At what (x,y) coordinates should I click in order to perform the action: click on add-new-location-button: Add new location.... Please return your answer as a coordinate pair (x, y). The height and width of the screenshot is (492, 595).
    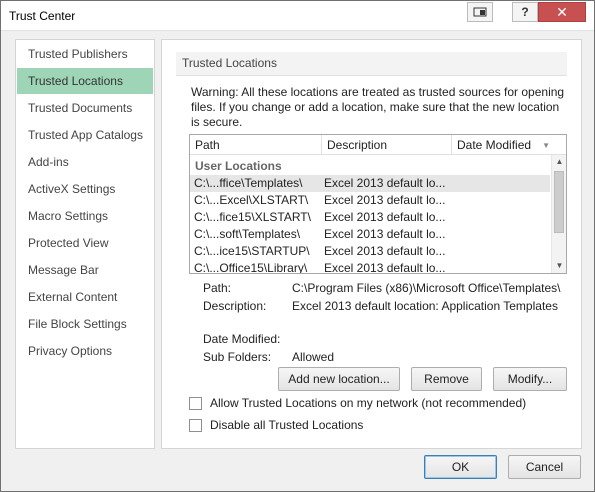
    Looking at the image, I should click on (339, 379).